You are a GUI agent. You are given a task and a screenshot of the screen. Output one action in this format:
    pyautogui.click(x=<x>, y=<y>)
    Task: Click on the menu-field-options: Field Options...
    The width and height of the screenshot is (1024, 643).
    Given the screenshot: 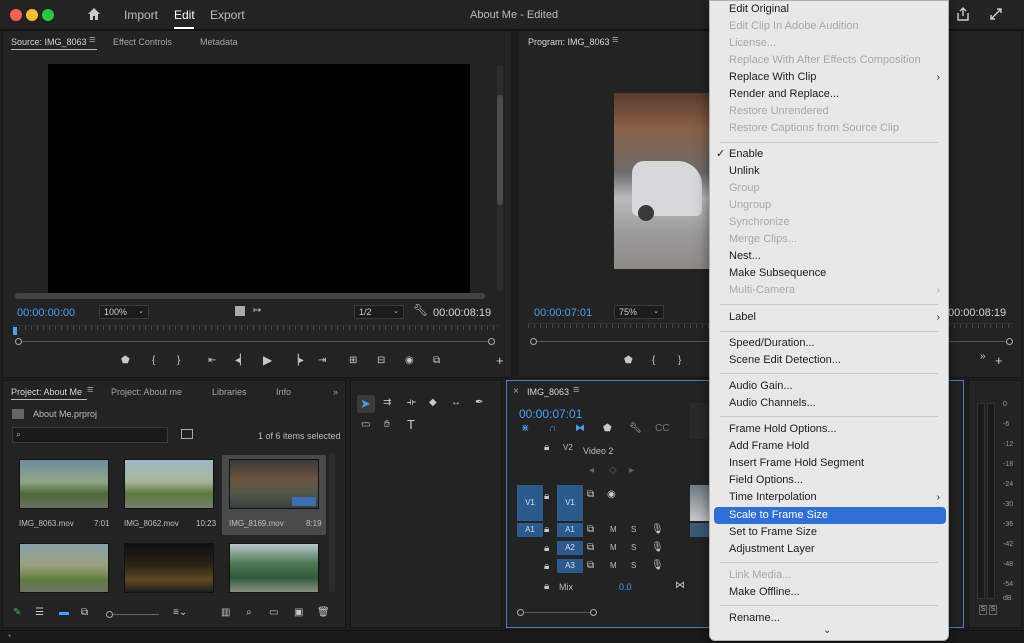 What is the action you would take?
    pyautogui.click(x=829, y=480)
    